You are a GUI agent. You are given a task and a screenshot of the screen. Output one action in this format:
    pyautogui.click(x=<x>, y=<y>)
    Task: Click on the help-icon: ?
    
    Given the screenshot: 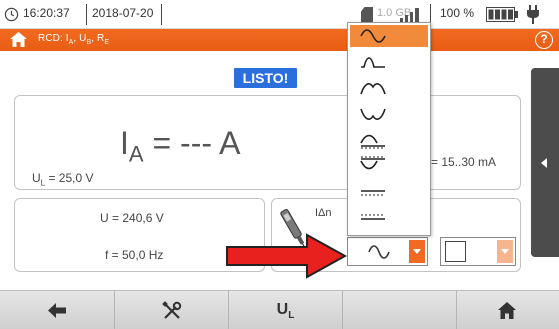 What is the action you would take?
    pyautogui.click(x=544, y=40)
    